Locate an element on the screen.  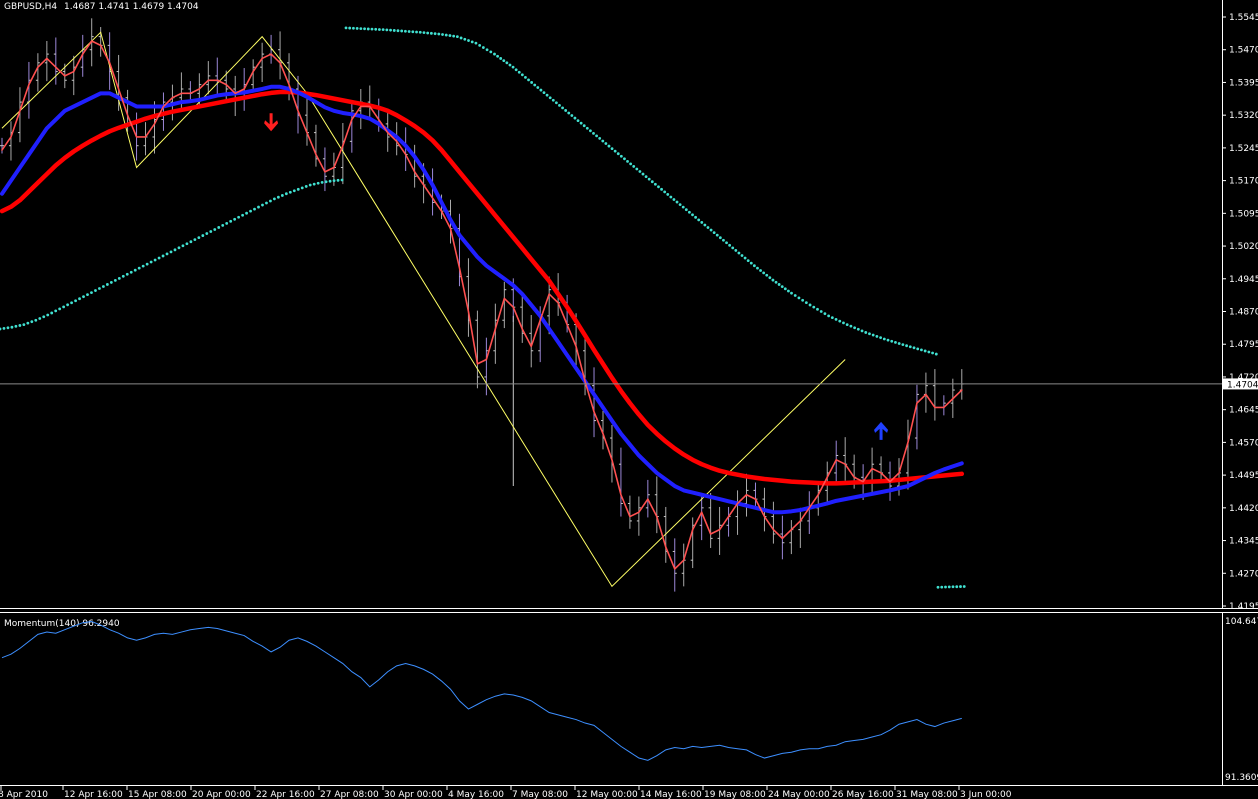
price-tick-label: 1.4270 is located at coordinates (1243, 574).